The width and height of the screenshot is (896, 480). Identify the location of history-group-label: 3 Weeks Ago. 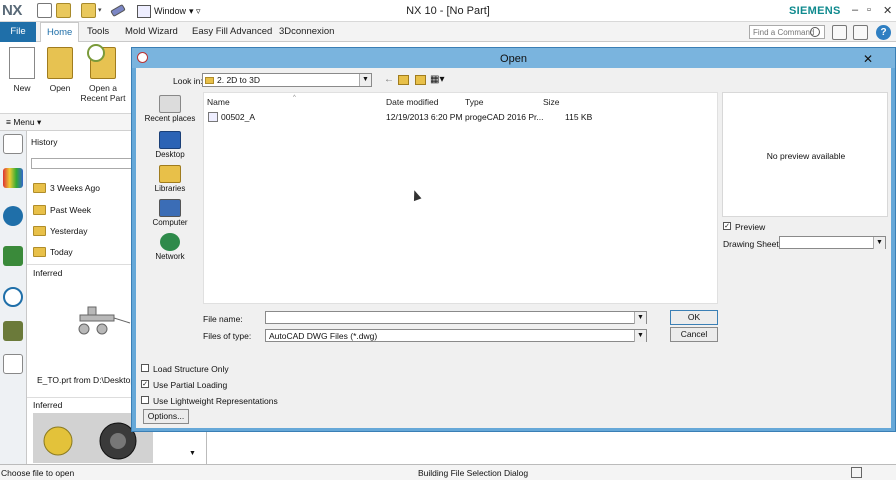
(75, 188).